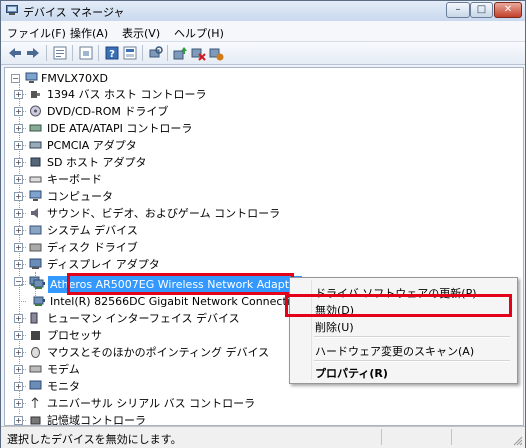 This screenshot has height=448, width=526. What do you see at coordinates (170, 369) in the screenshot?
I see `tree-cat-after-item: + モデム` at bounding box center [170, 369].